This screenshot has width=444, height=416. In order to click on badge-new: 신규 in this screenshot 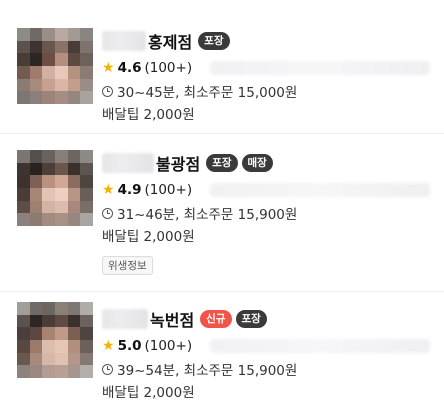, I will do `click(216, 319)`.